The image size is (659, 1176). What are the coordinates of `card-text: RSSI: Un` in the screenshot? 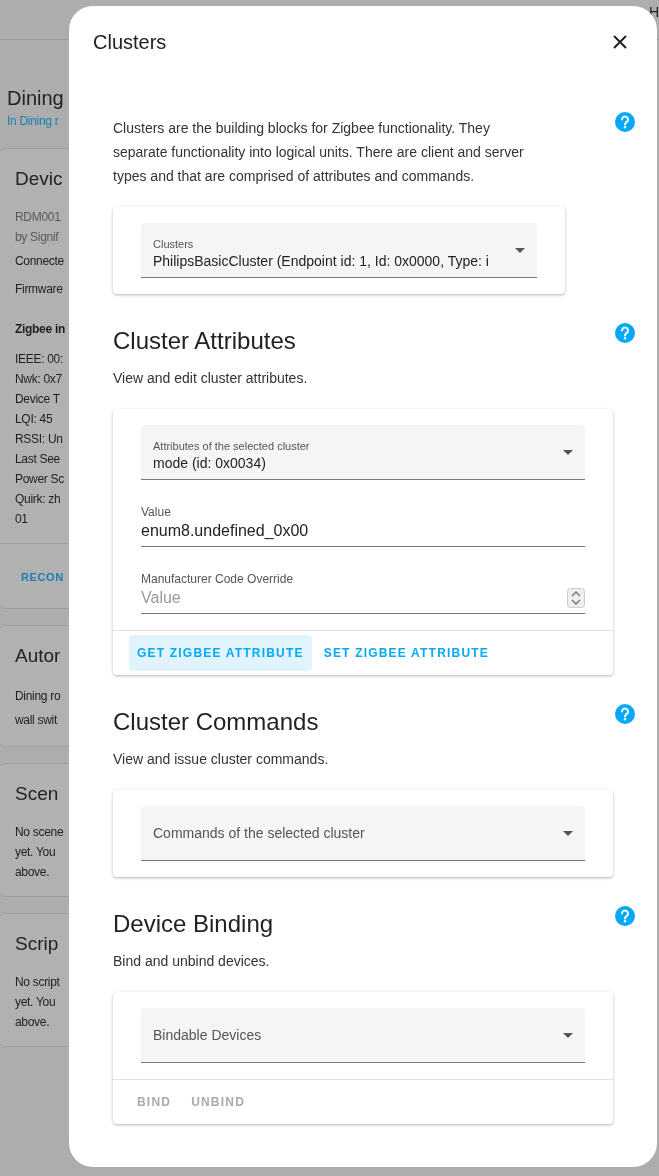 It's located at (39, 439).